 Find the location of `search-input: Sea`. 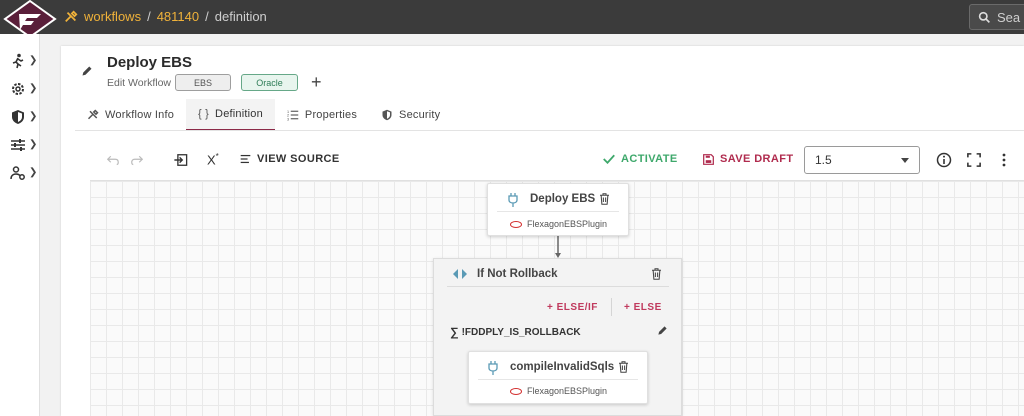

search-input: Sea is located at coordinates (996, 17).